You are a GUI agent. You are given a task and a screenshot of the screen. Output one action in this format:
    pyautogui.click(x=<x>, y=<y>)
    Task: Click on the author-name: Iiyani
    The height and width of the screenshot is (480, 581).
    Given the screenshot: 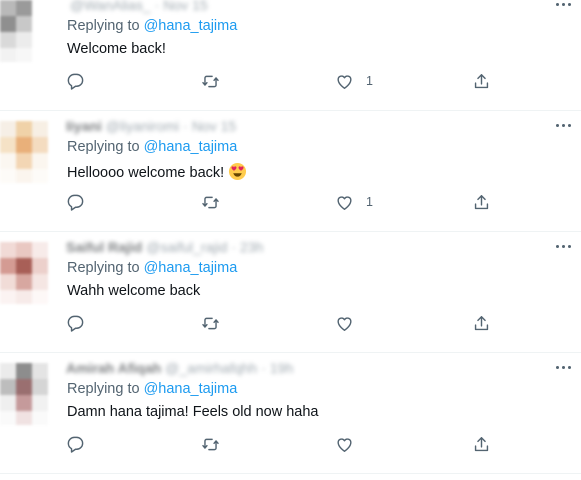 What is the action you would take?
    pyautogui.click(x=84, y=126)
    